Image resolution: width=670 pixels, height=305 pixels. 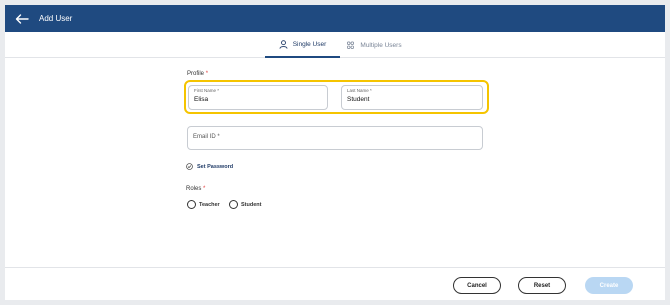 What do you see at coordinates (335, 138) in the screenshot?
I see `email-field: Email ID *` at bounding box center [335, 138].